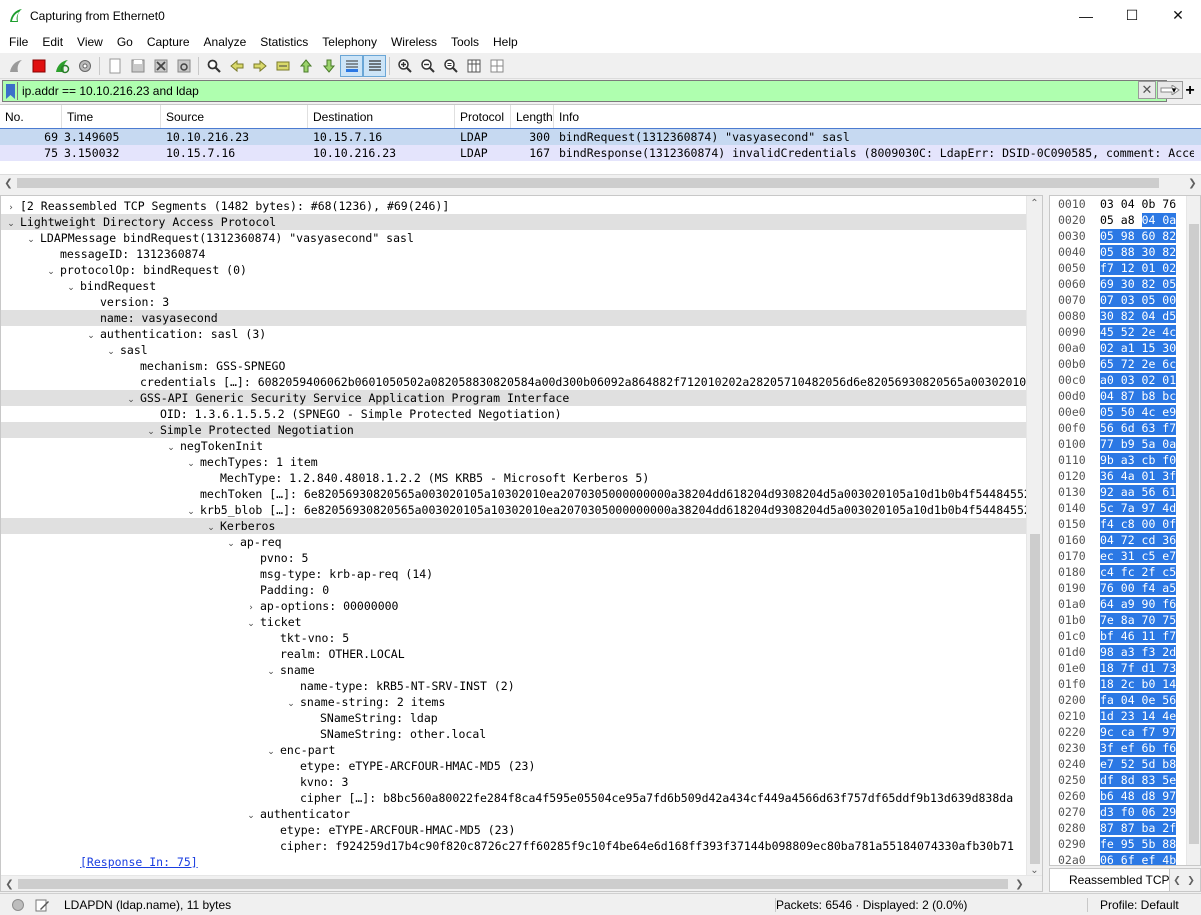  I want to click on first-packet-button, so click(305, 66).